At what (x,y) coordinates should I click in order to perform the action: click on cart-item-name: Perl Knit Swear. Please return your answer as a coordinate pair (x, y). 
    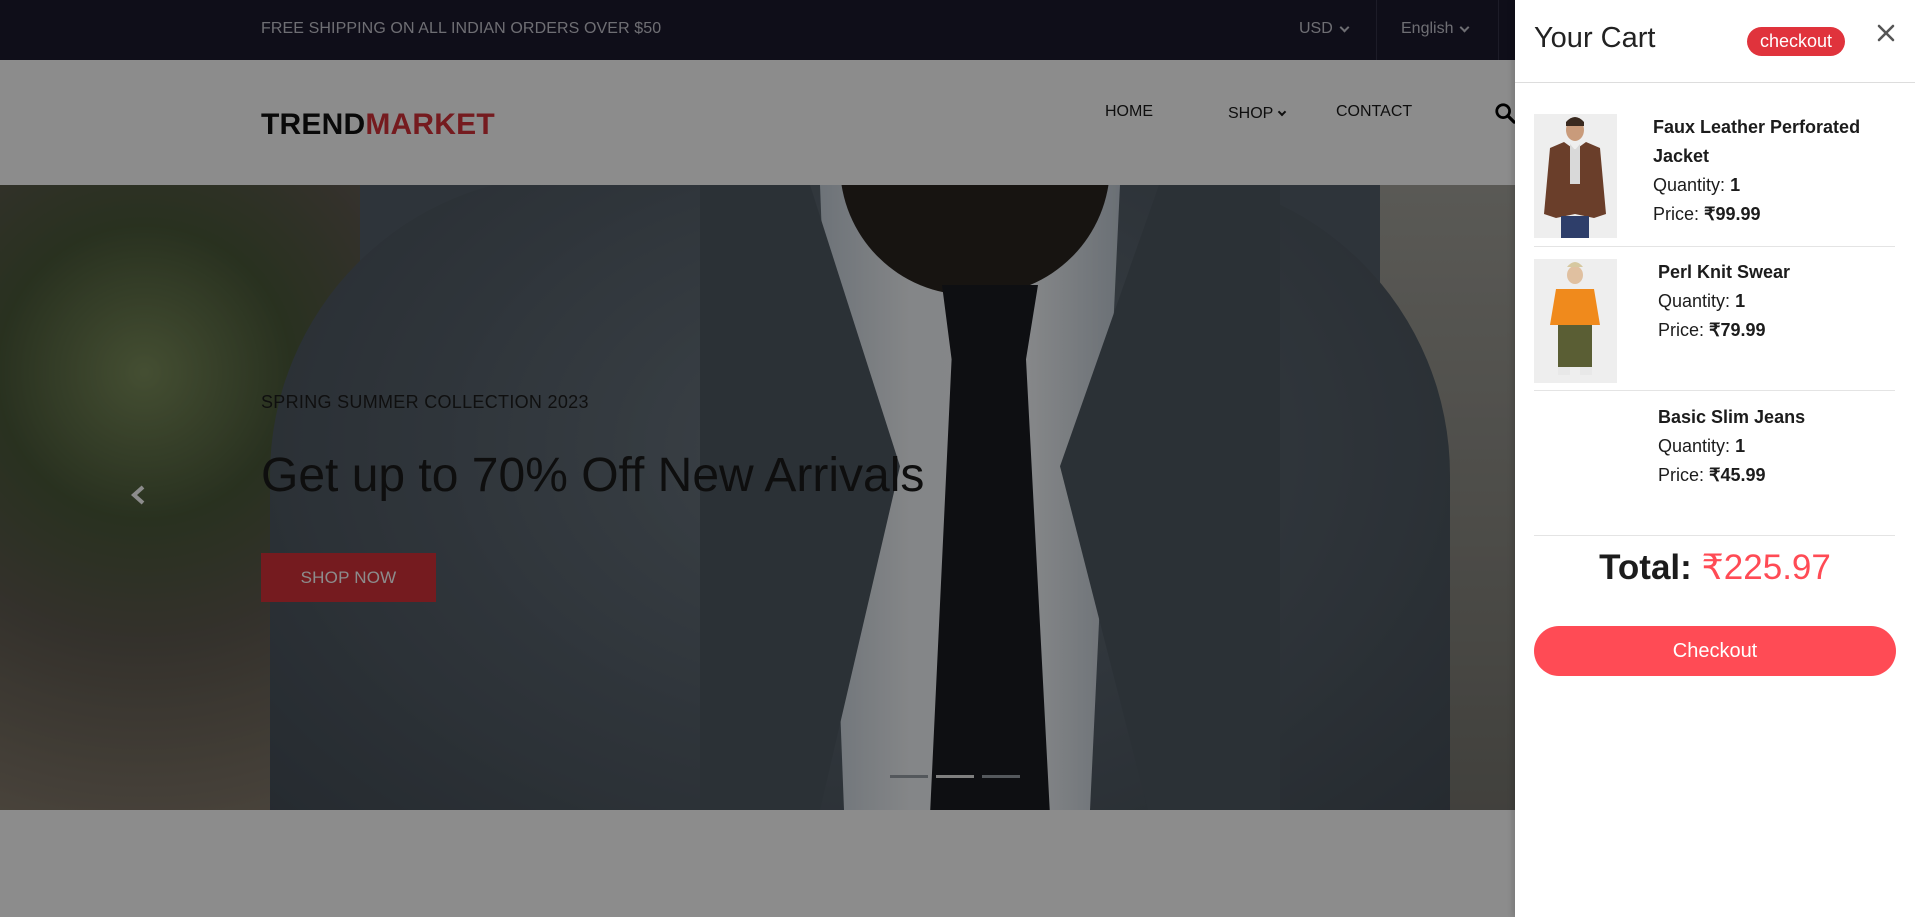
    Looking at the image, I should click on (1776, 272).